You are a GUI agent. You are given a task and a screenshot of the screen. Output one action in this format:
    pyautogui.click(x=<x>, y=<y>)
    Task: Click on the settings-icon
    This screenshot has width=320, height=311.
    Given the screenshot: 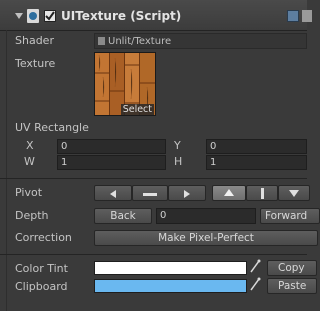 What is the action you would take?
    pyautogui.click(x=307, y=16)
    